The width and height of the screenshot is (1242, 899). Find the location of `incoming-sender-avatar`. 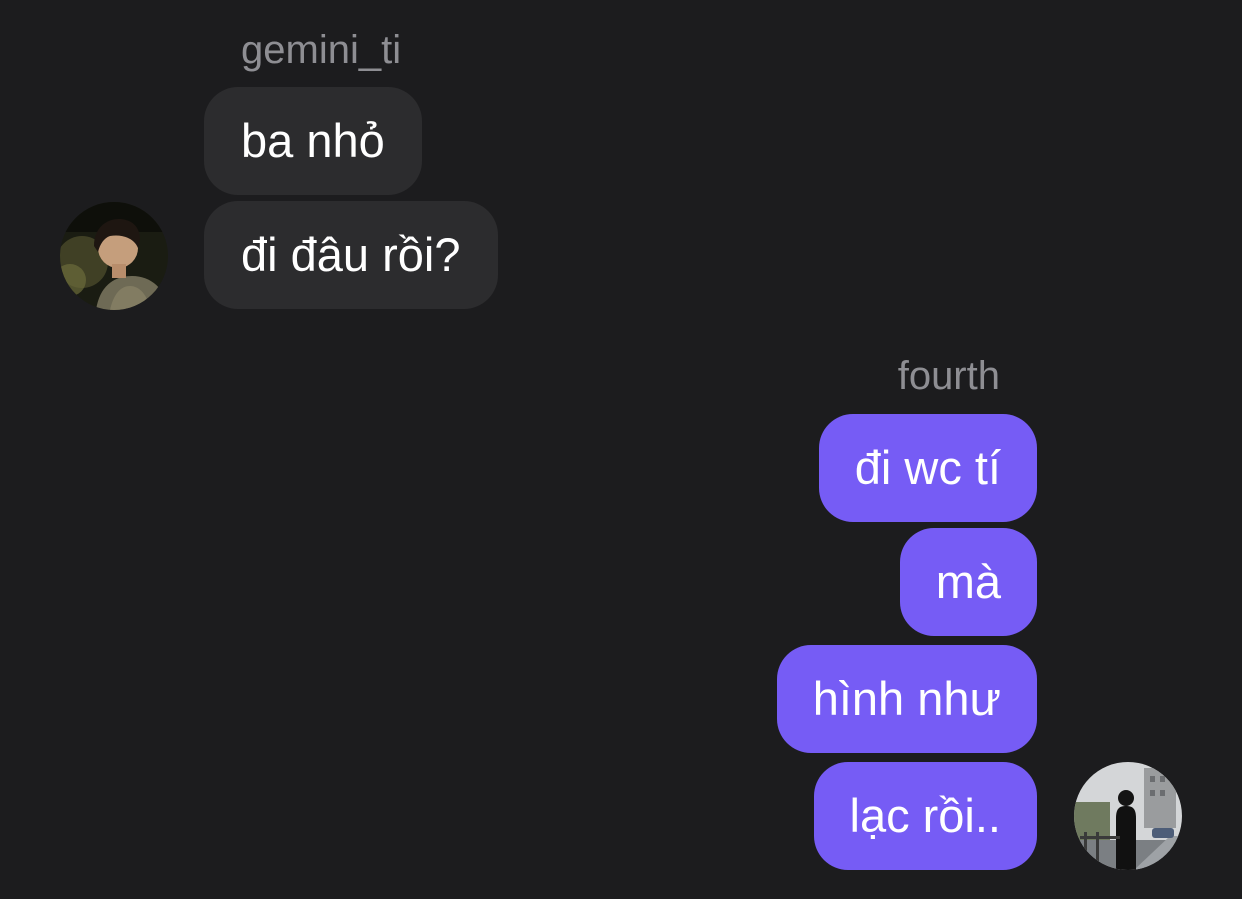

incoming-sender-avatar is located at coordinates (114, 256).